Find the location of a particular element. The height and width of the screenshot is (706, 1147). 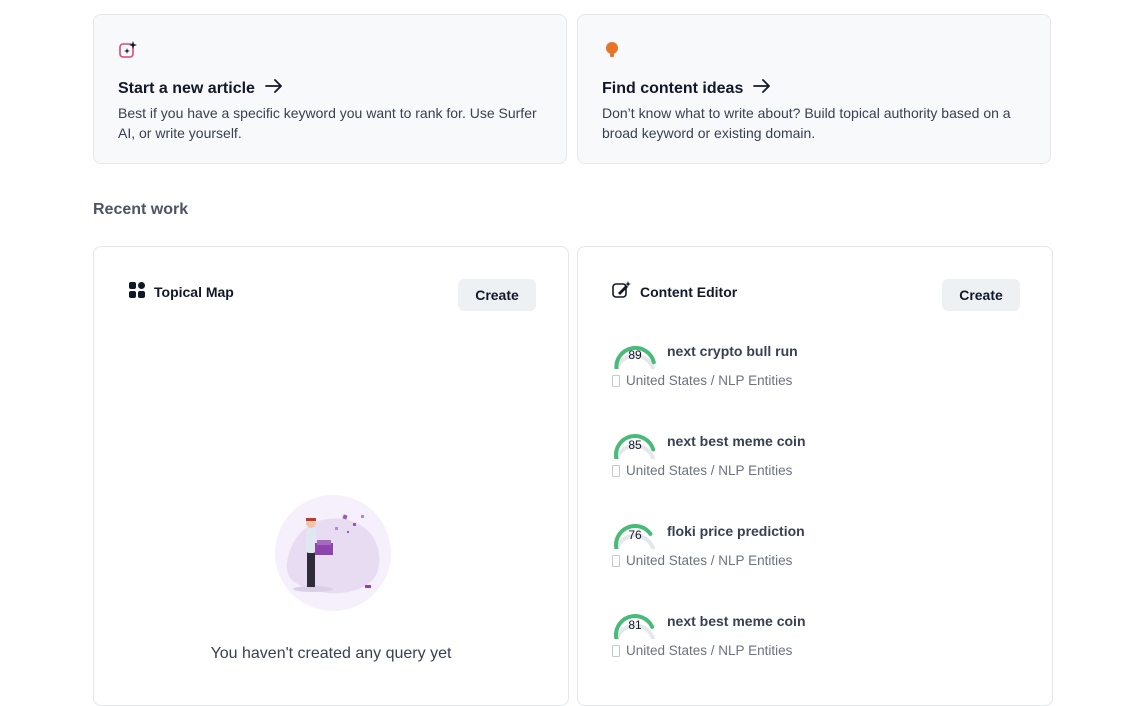

start-new-article-label: Start a new article is located at coordinates (186, 88).